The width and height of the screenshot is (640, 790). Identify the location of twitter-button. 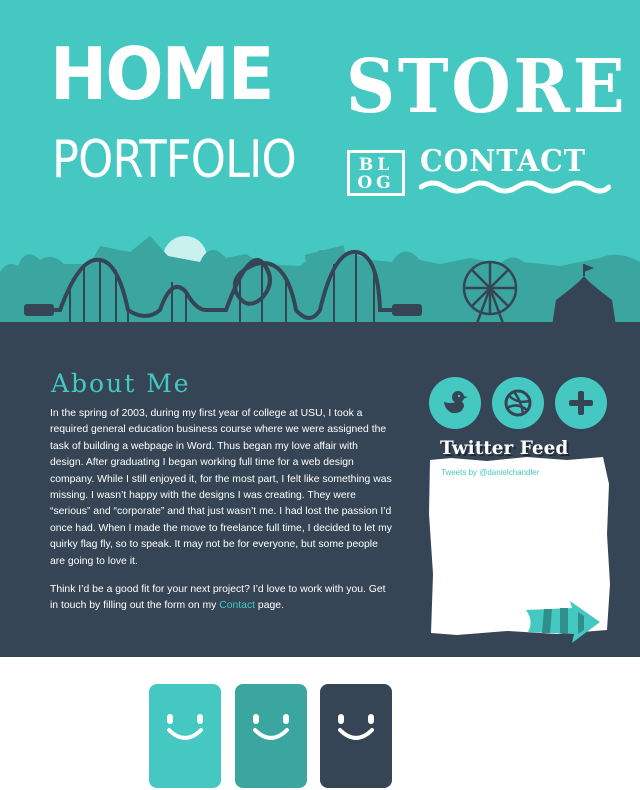
(455, 403).